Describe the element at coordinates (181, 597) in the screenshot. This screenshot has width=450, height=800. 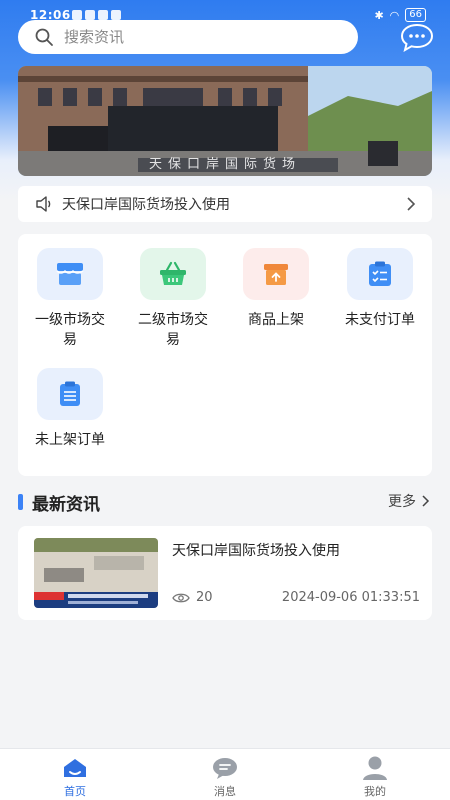
I see `eye-icon` at that location.